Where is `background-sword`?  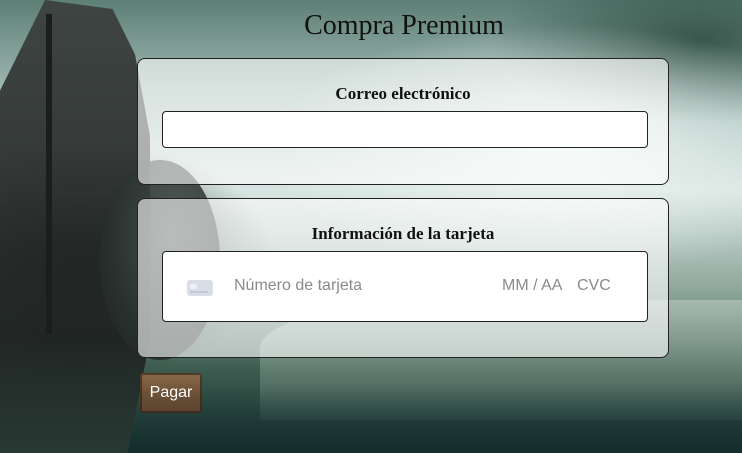
background-sword is located at coordinates (49, 174).